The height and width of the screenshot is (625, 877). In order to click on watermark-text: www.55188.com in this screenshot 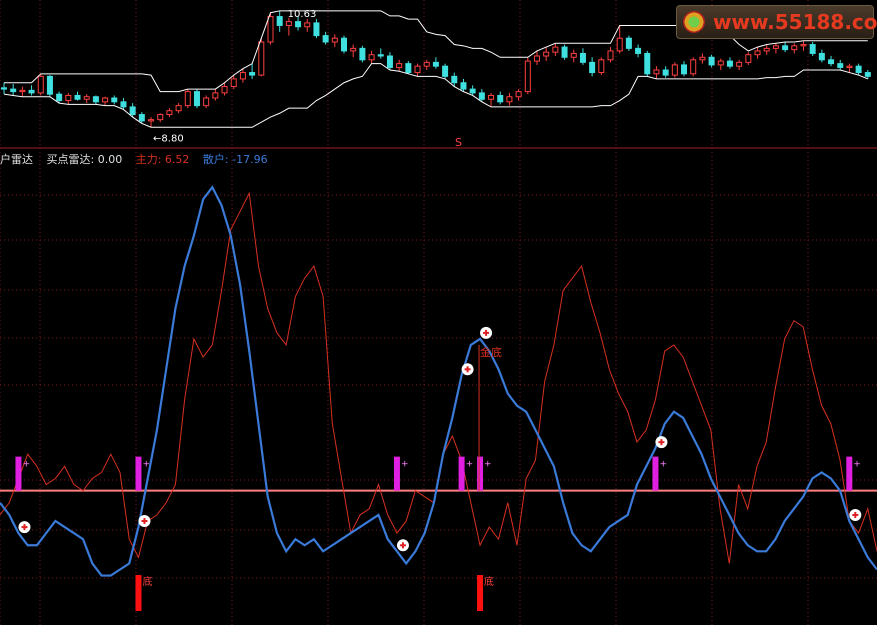, I will do `click(795, 22)`.